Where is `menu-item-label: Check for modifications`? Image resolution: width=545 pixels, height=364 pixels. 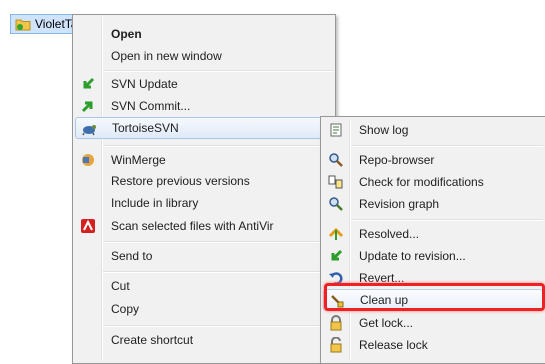 menu-item-label: Check for modifications is located at coordinates (421, 182).